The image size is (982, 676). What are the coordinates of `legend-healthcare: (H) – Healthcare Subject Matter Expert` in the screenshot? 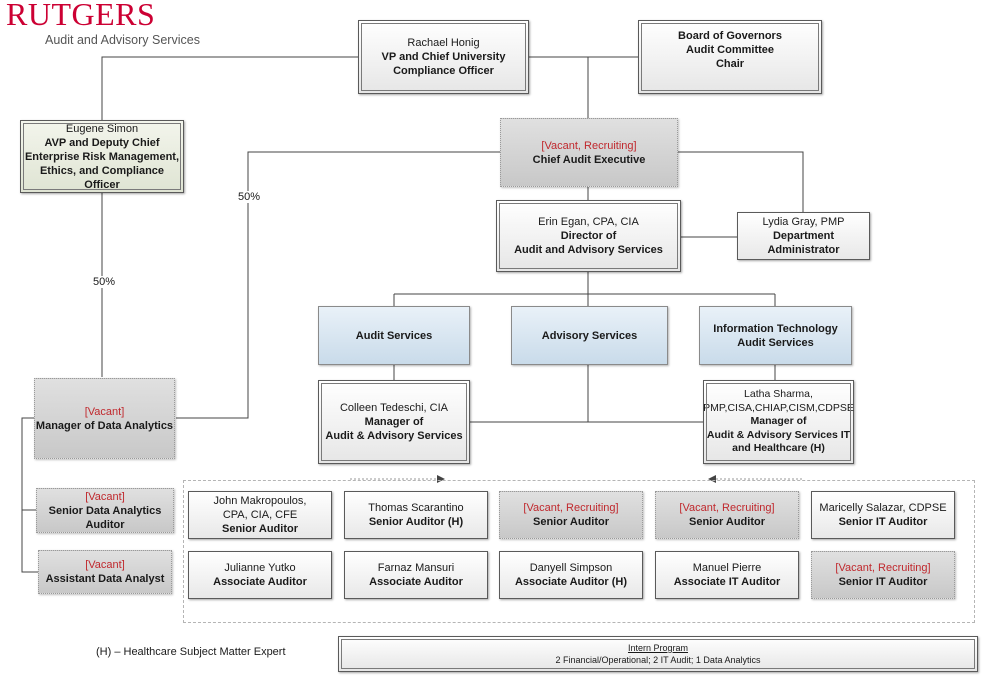 It's located at (191, 652).